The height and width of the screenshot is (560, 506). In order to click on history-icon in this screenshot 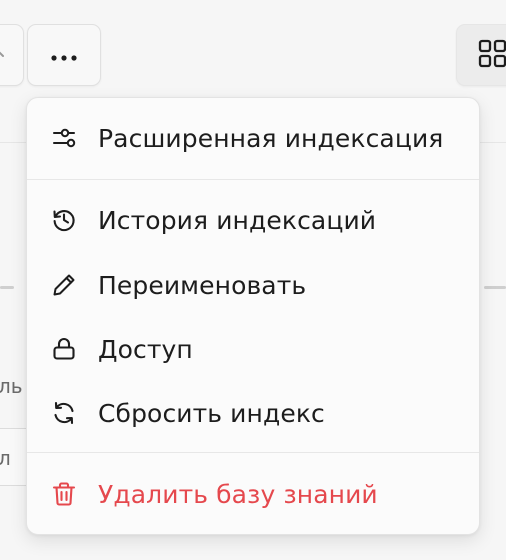, I will do `click(64, 220)`.